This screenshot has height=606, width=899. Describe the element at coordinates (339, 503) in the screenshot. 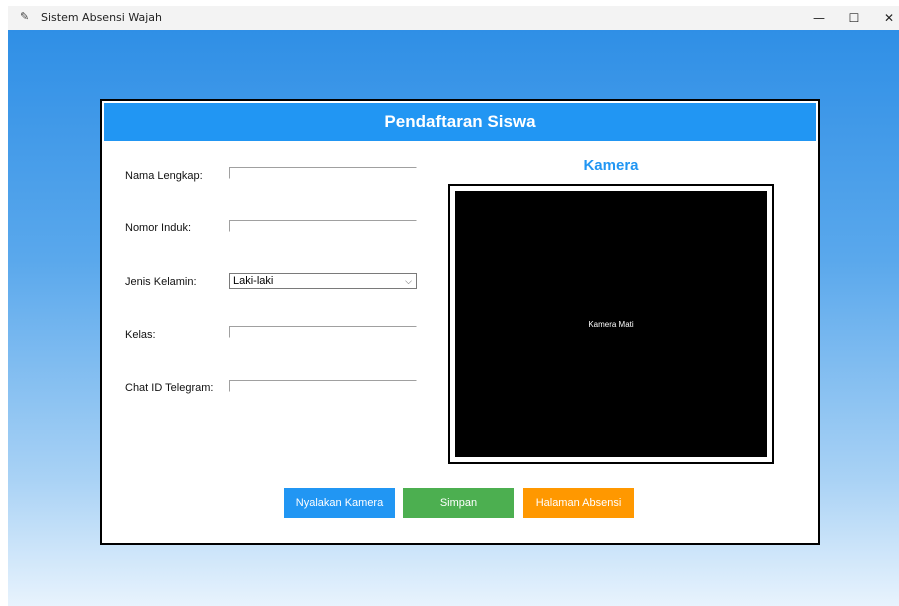

I see `camera-on-button: Nyalakan Kamera` at that location.